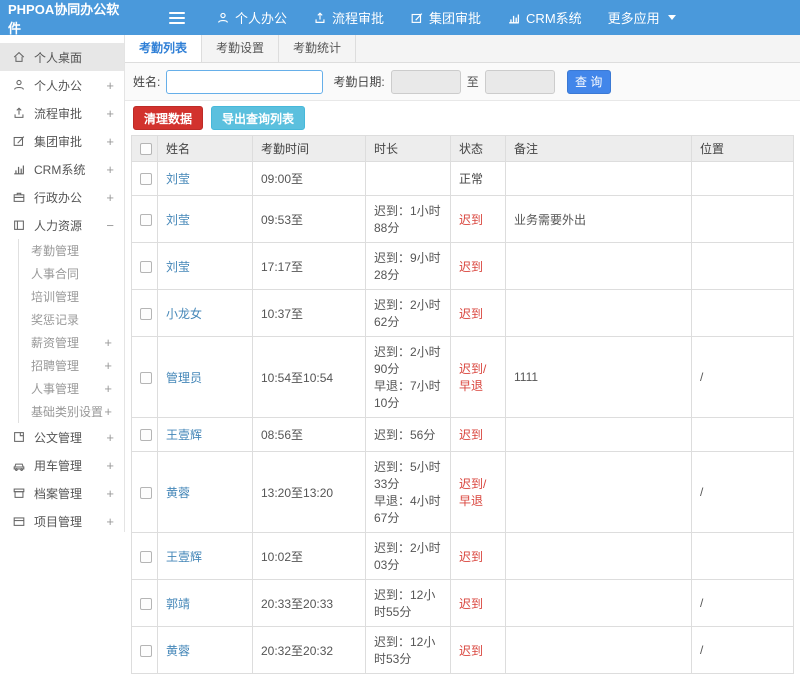 This screenshot has width=800, height=674. Describe the element at coordinates (55, 389) in the screenshot. I see `sidebar-subitem-label: 人事管理` at that location.